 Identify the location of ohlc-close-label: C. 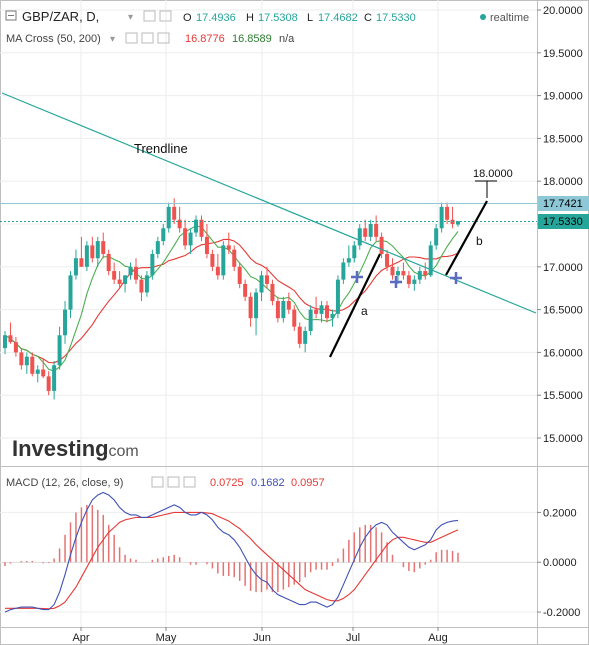
(368, 18).